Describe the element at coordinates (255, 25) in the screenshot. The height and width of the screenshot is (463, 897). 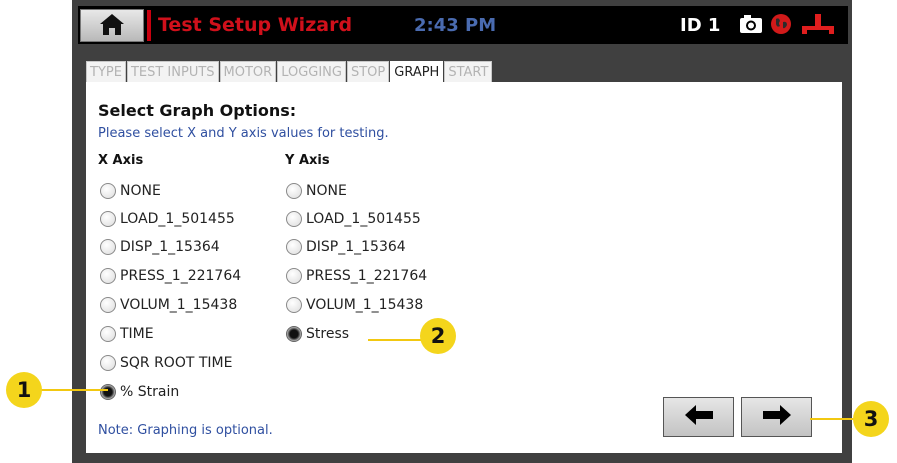
I see `app-title: Test Setup Wizard` at that location.